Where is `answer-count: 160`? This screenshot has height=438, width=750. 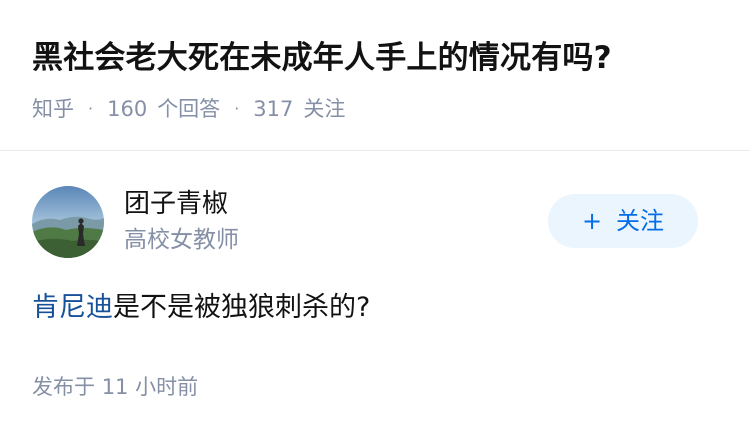
answer-count: 160 is located at coordinates (127, 109).